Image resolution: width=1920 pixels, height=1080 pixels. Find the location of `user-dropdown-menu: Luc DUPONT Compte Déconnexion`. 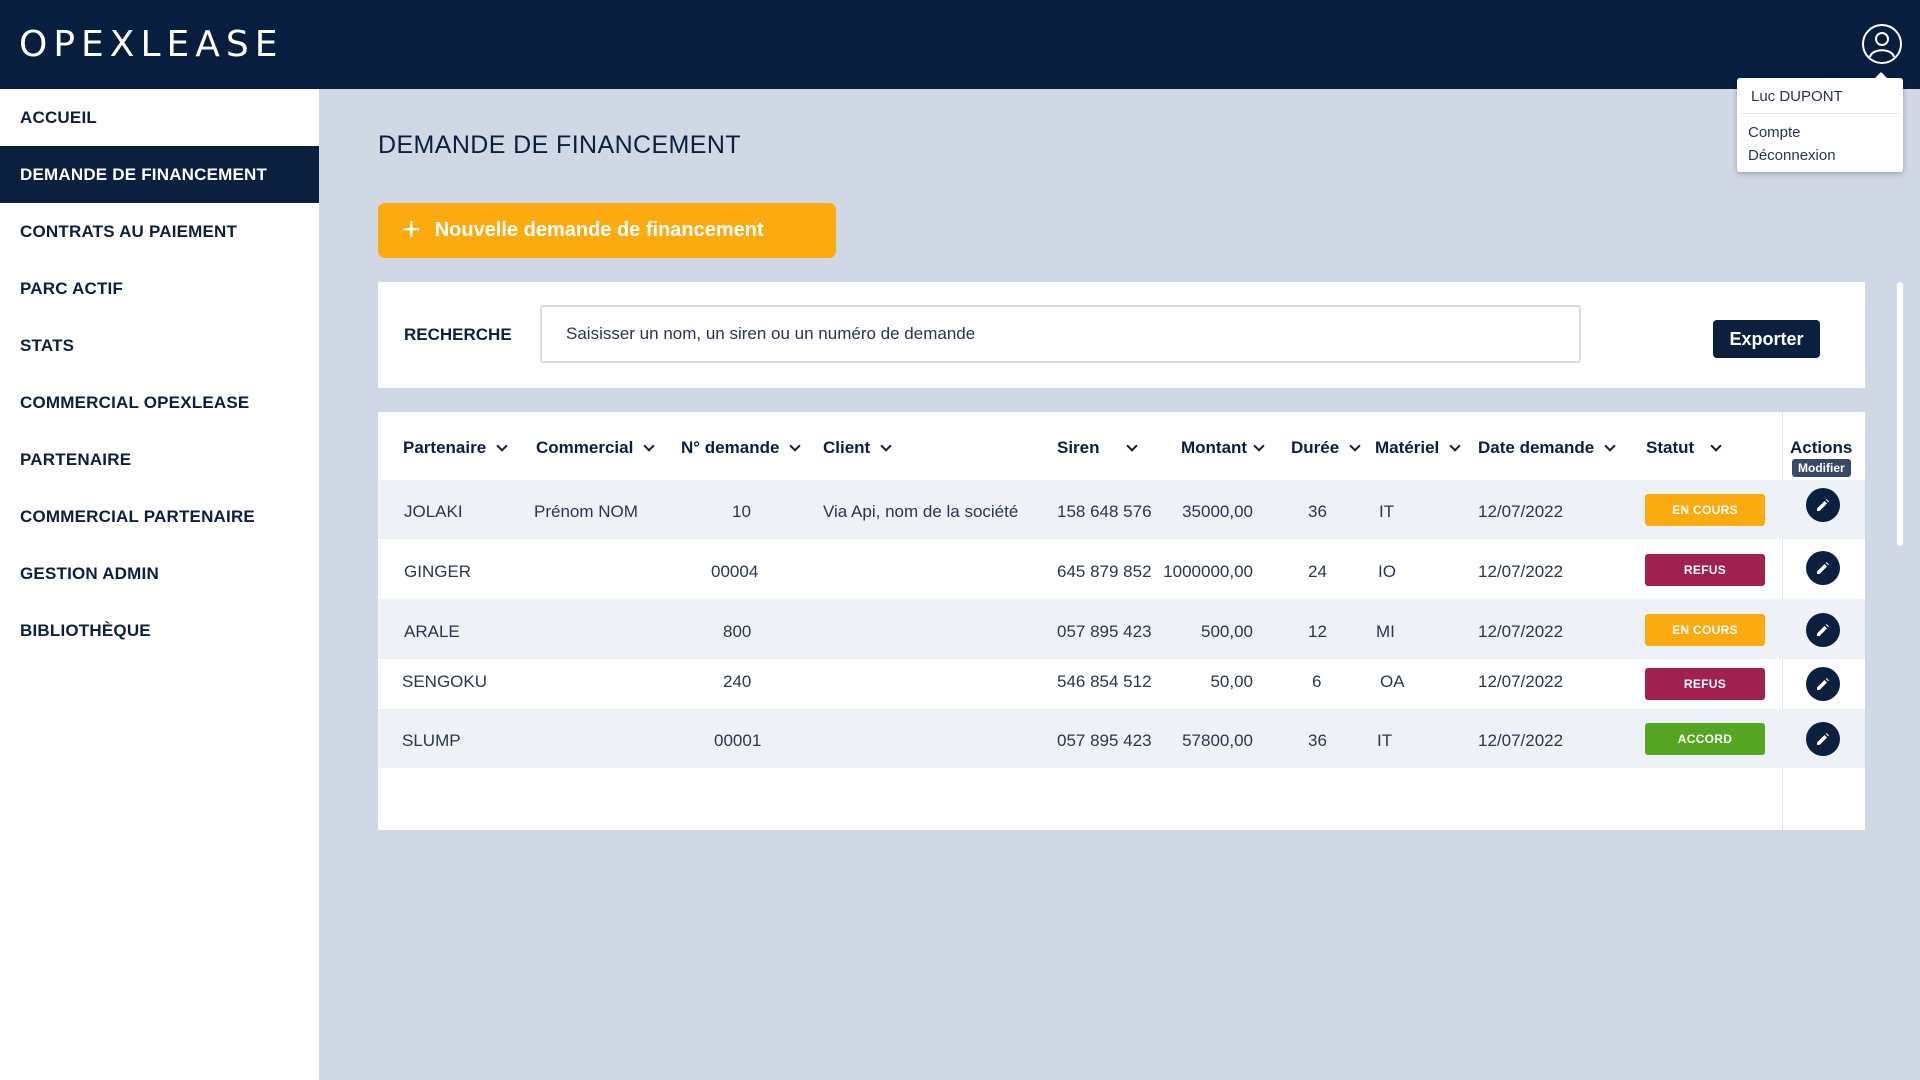

user-dropdown-menu: Luc DUPONT Compte Déconnexion is located at coordinates (1820, 122).